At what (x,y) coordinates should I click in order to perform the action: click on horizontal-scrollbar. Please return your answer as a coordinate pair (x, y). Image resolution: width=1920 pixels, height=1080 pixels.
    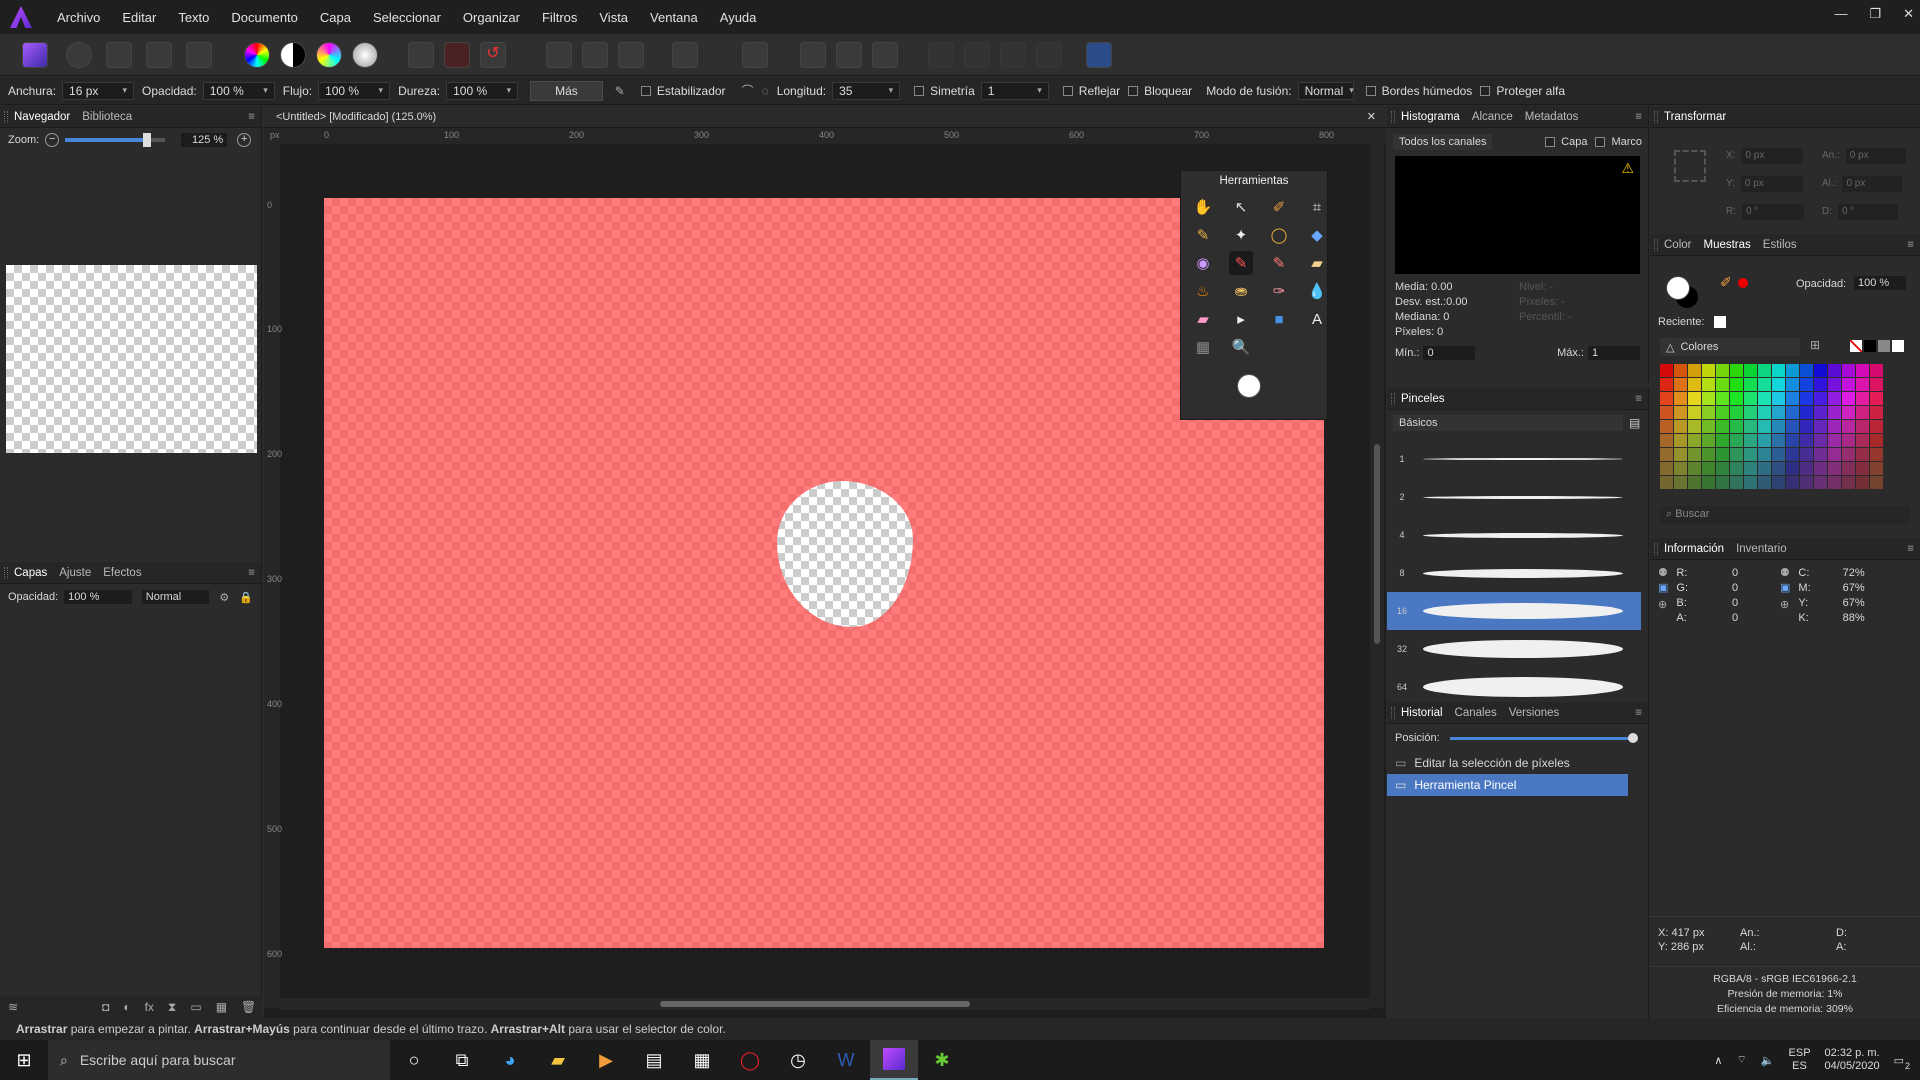
    Looking at the image, I should click on (825, 1004).